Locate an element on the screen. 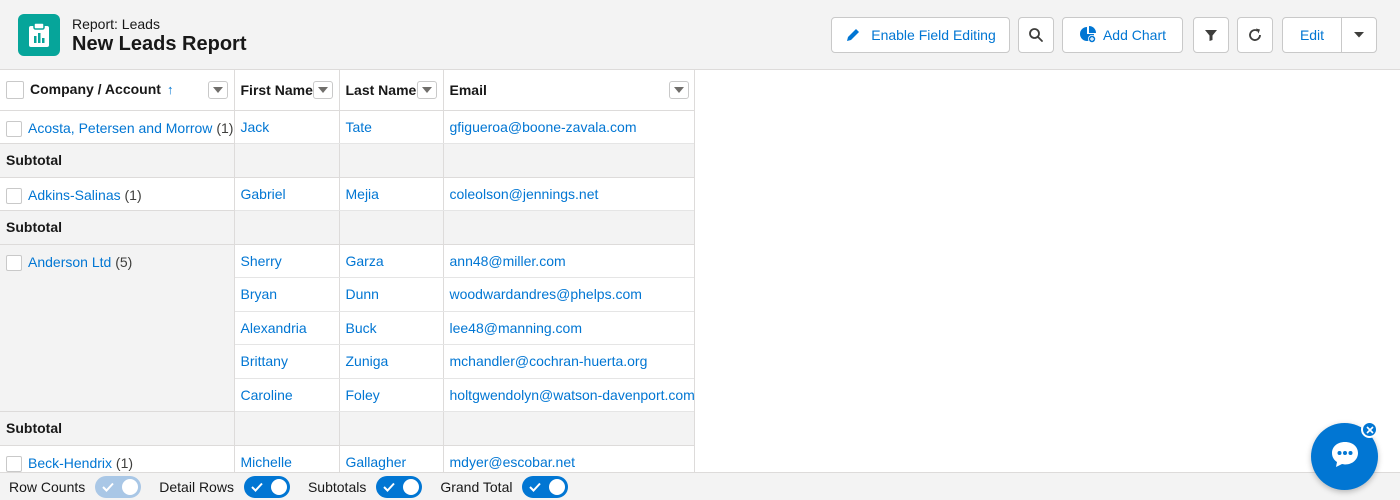 The image size is (1400, 500). email-link: mchandler@cochran-huerta.org is located at coordinates (549, 361).